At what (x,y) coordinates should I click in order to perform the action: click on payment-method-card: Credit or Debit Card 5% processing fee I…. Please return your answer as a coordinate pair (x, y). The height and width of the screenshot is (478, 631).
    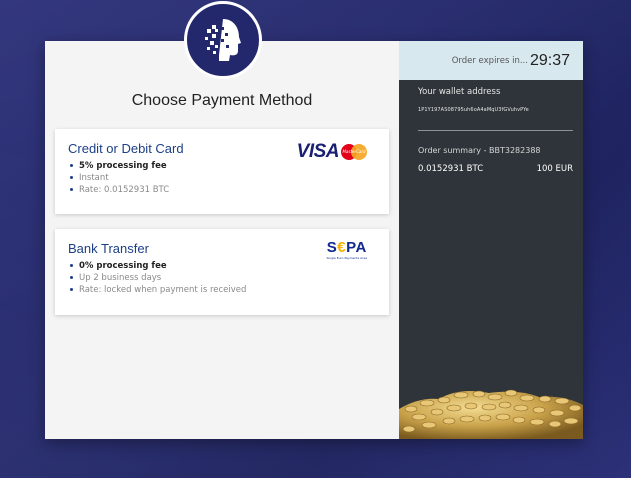
    Looking at the image, I should click on (222, 171).